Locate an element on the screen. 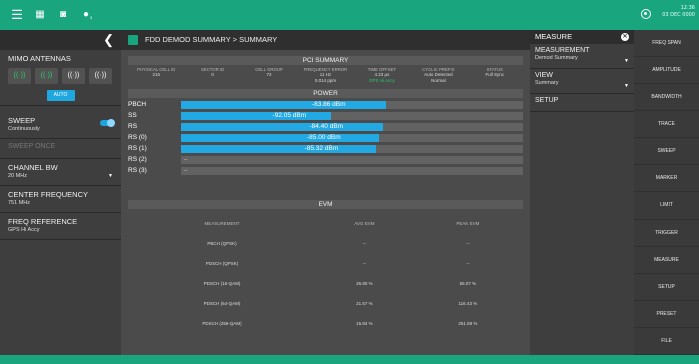  power-row: RS (1) -85.32 dBm is located at coordinates (325, 148).